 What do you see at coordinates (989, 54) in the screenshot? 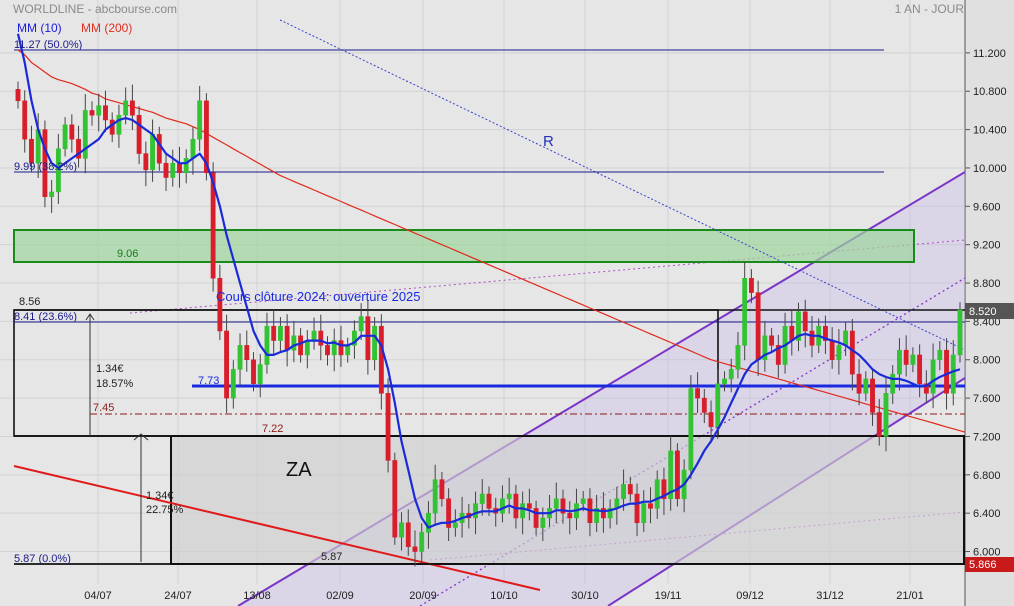
I see `y-tick-label: 11.200` at bounding box center [989, 54].